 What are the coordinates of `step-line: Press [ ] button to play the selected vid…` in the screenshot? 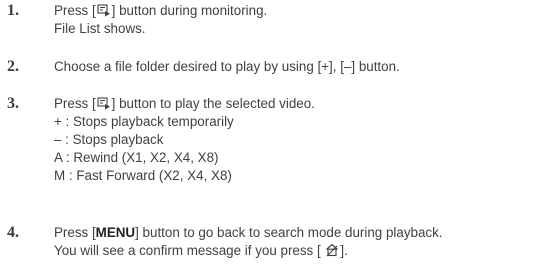 It's located at (301, 104).